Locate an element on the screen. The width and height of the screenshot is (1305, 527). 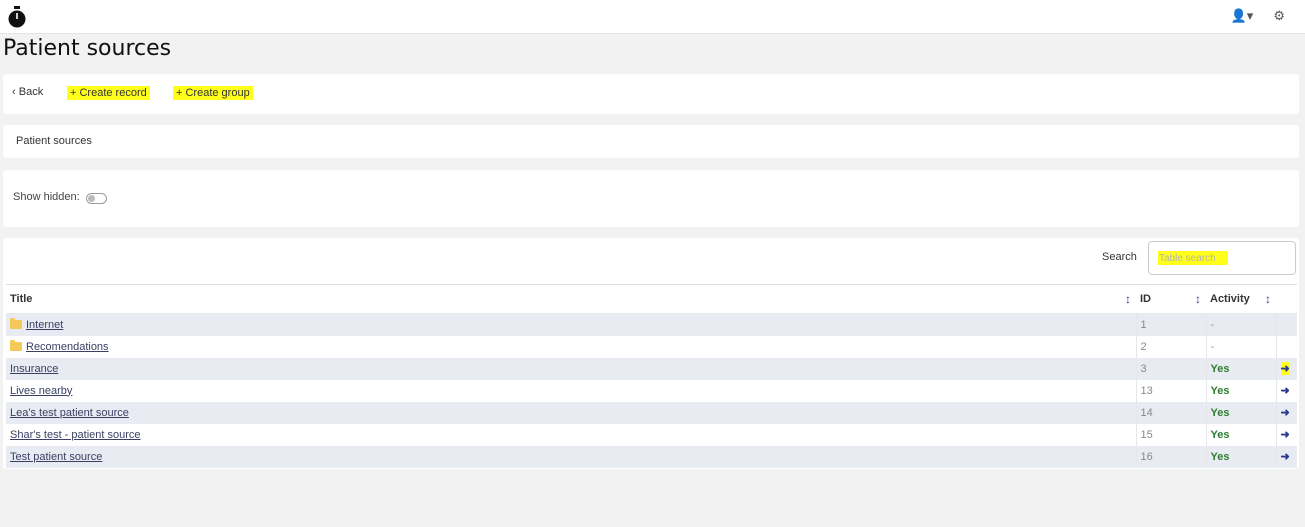
search-label: Search is located at coordinates (1119, 257).